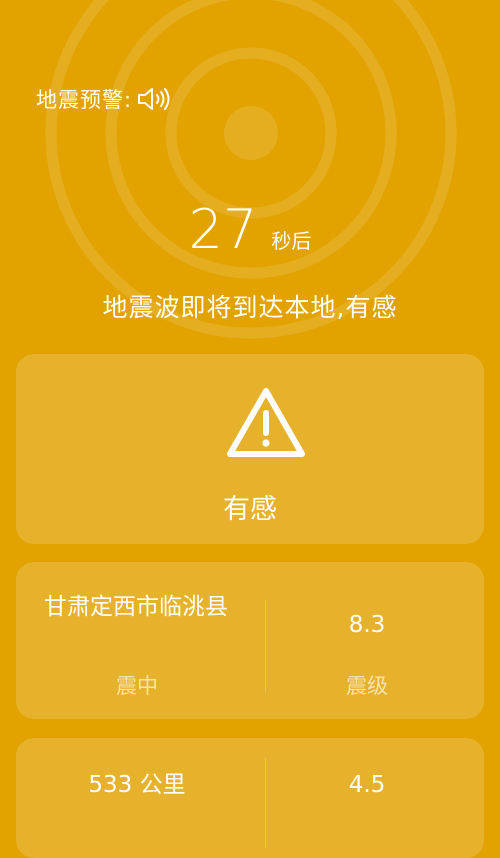 The width and height of the screenshot is (500, 858). Describe the element at coordinates (137, 686) in the screenshot. I see `epicenter-label: 震中` at that location.